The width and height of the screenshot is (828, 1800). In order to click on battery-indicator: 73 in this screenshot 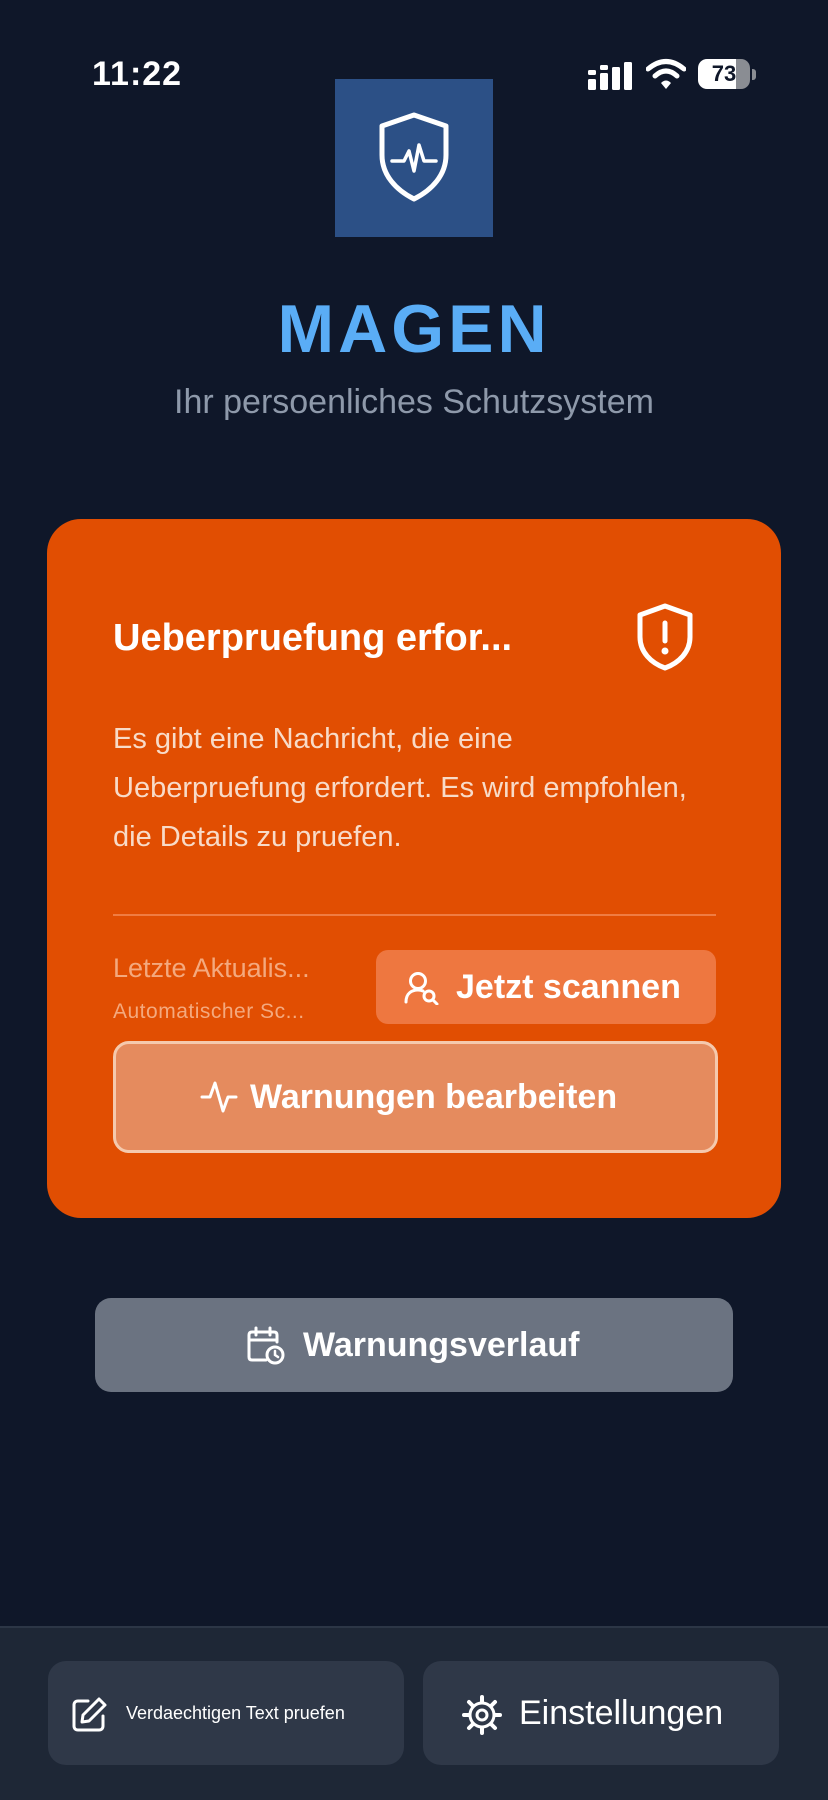, I will do `click(728, 75)`.